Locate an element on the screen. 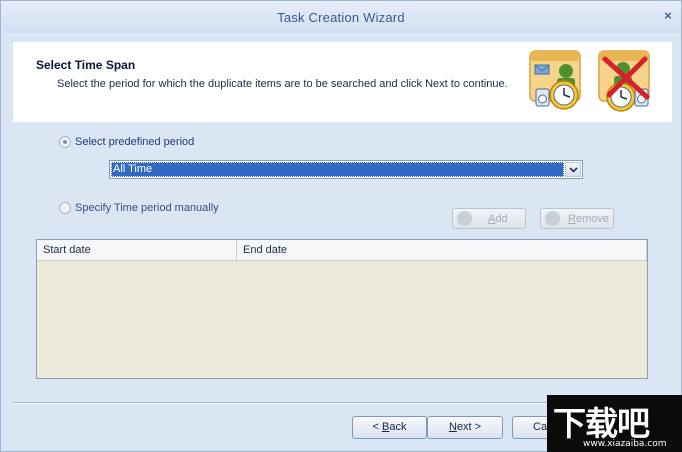 This screenshot has height=452, width=682. column-header-end-date: End date is located at coordinates (442, 250).